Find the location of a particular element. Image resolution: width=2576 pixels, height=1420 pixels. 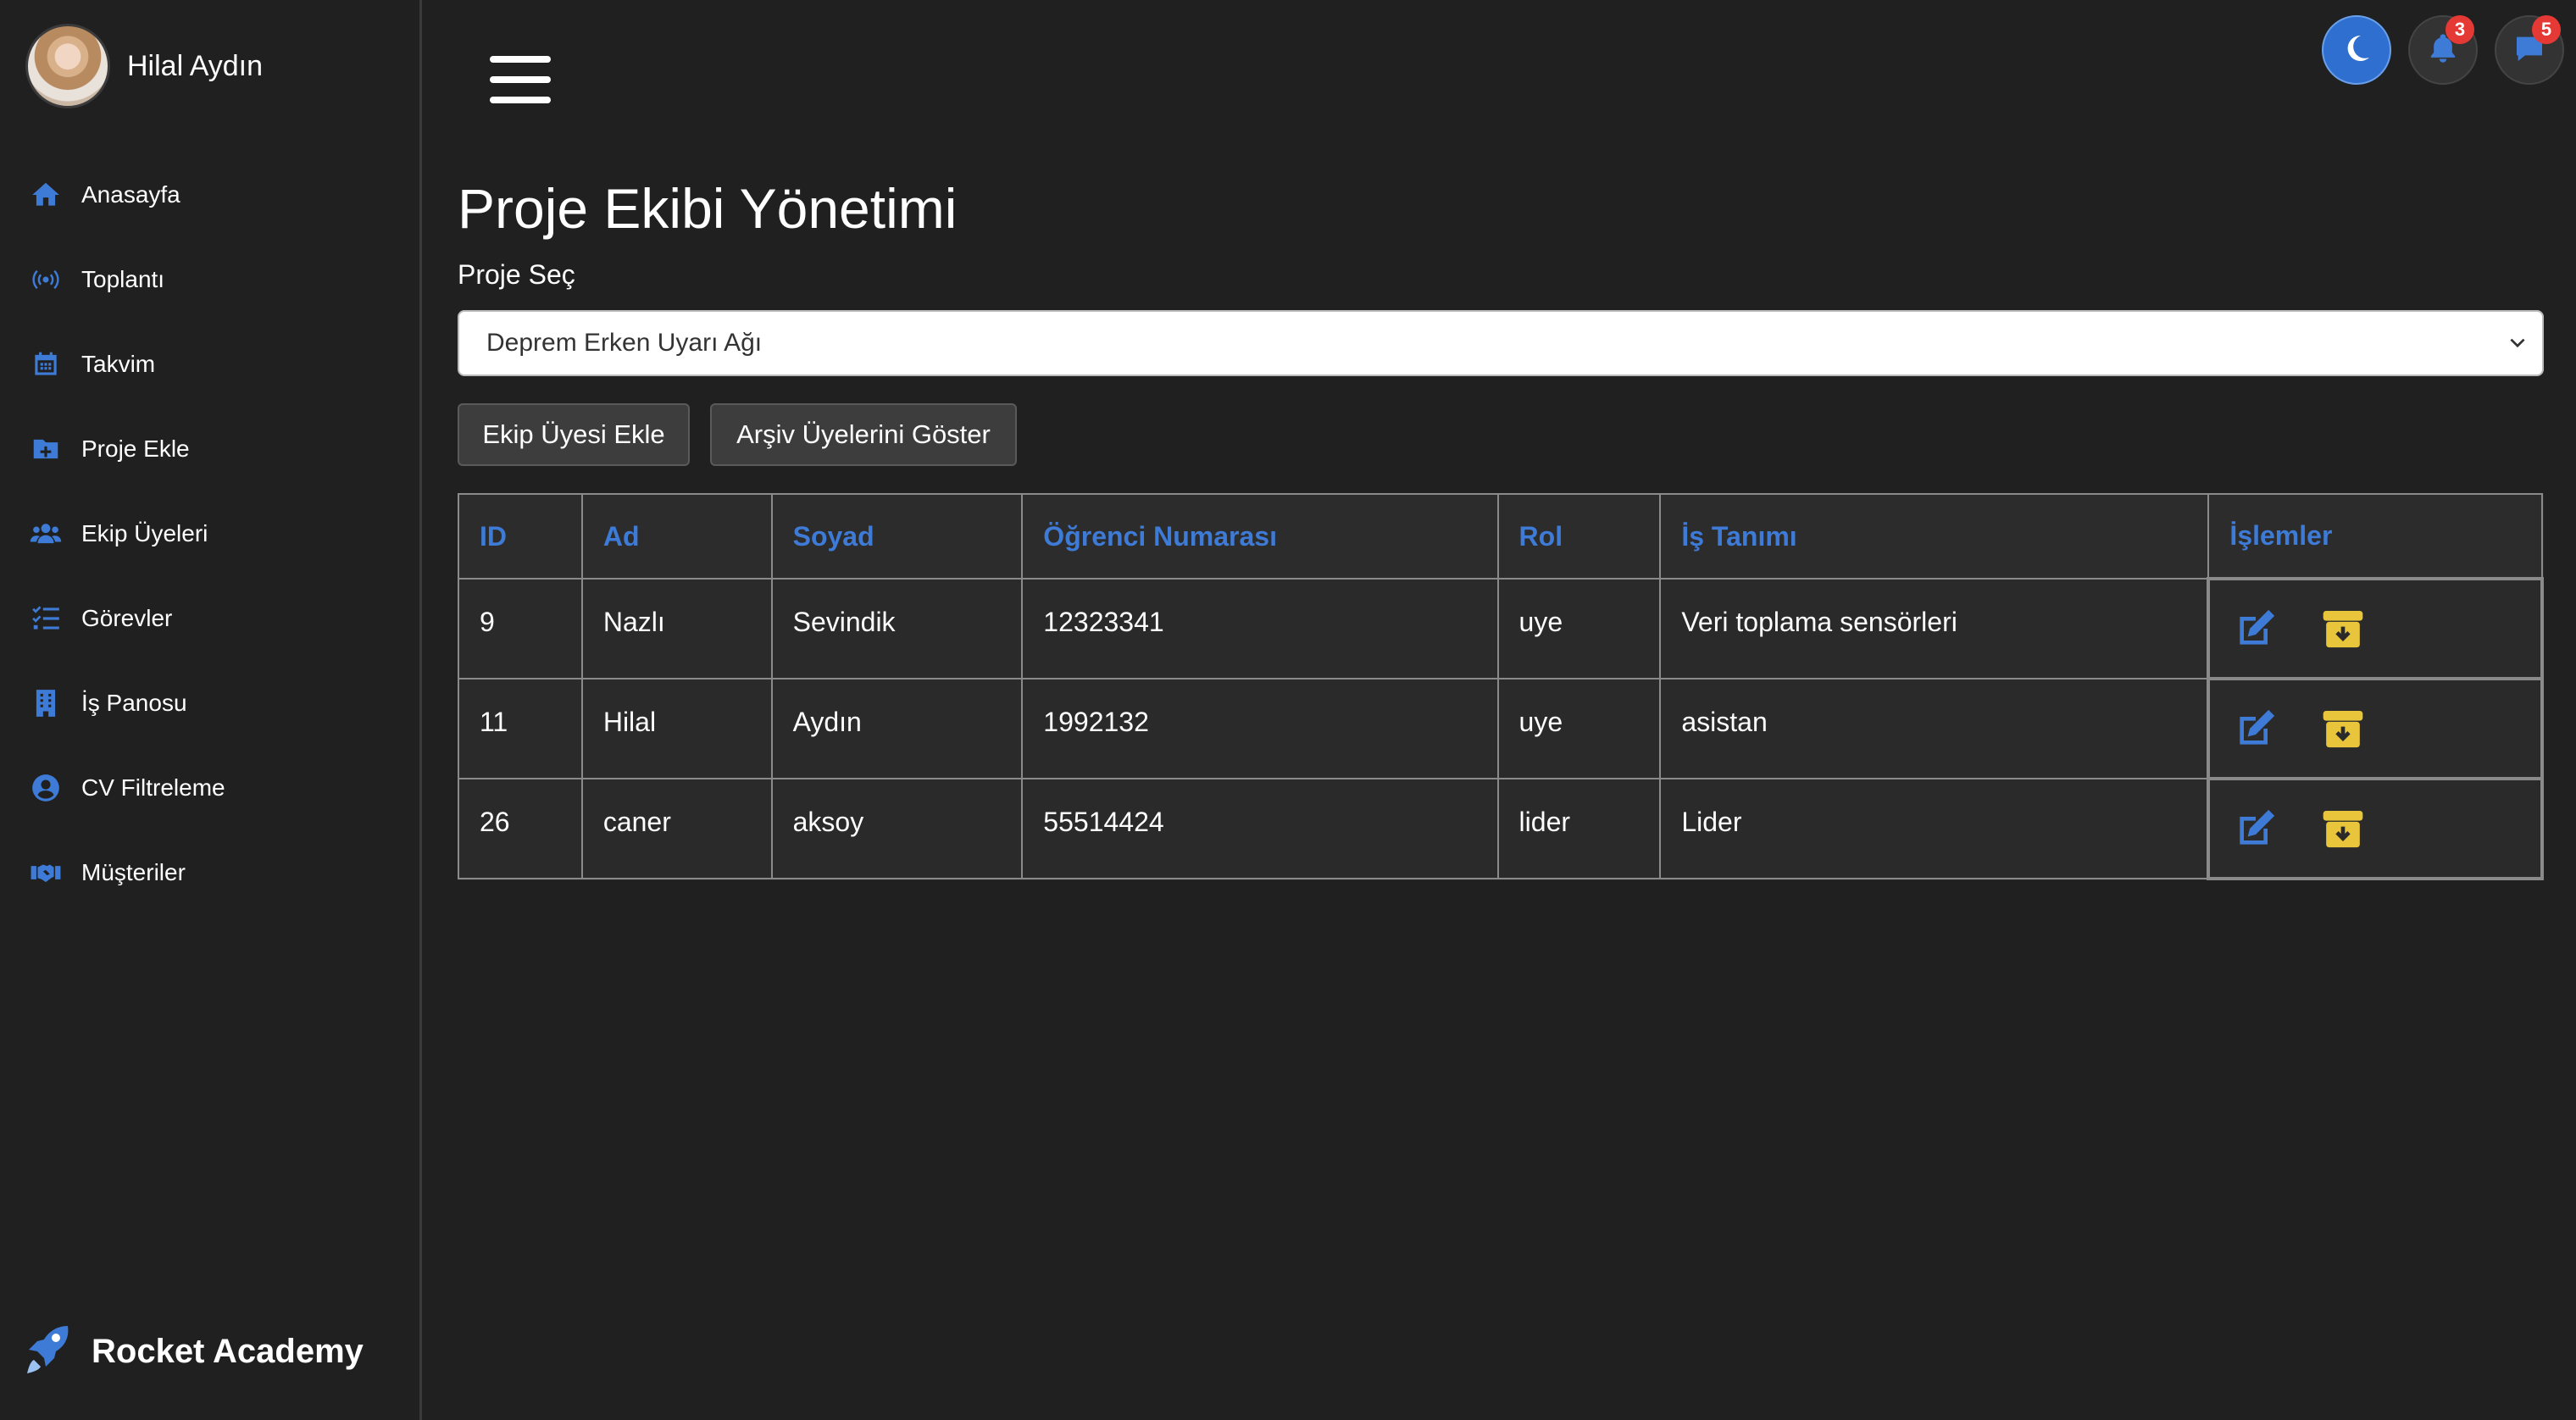

cell-id: 26 is located at coordinates (520, 828).